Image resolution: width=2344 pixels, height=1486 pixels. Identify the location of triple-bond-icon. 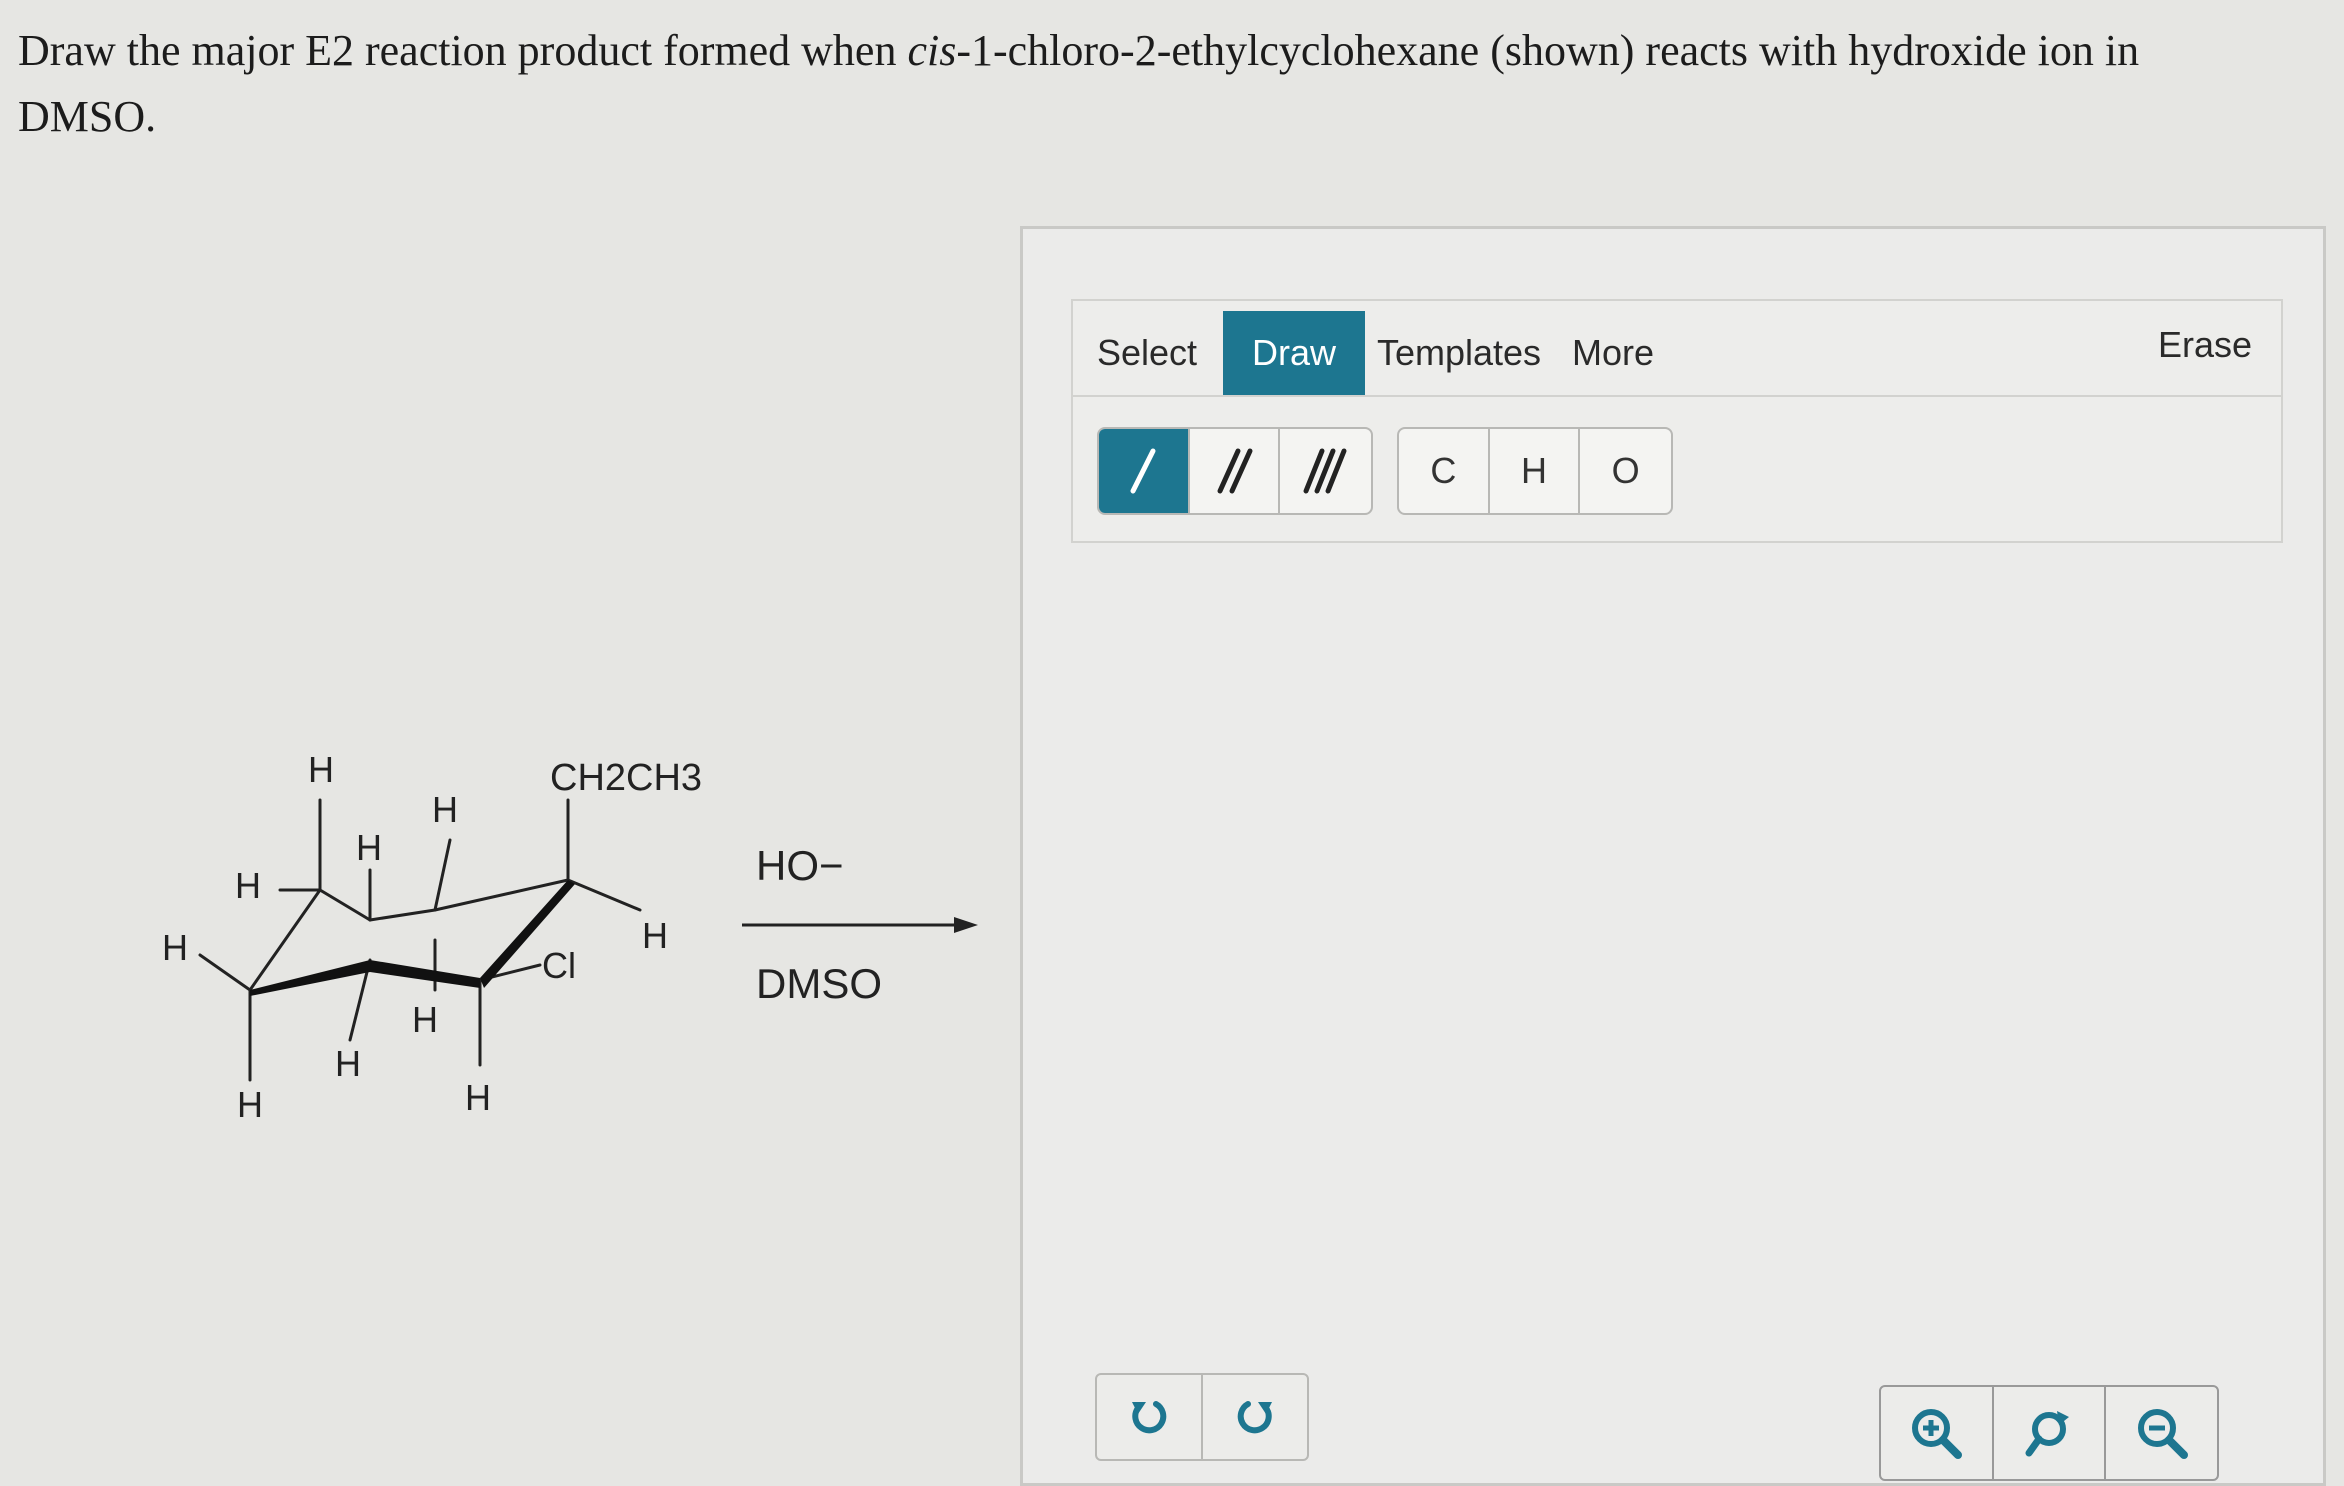
(1325, 471).